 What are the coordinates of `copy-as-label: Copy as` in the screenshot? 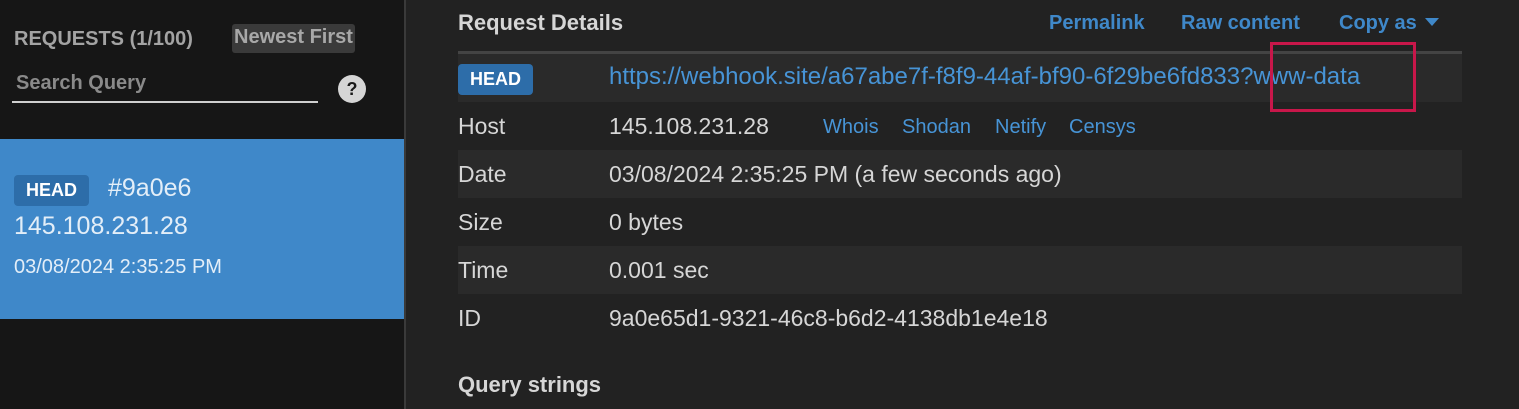 It's located at (1378, 23).